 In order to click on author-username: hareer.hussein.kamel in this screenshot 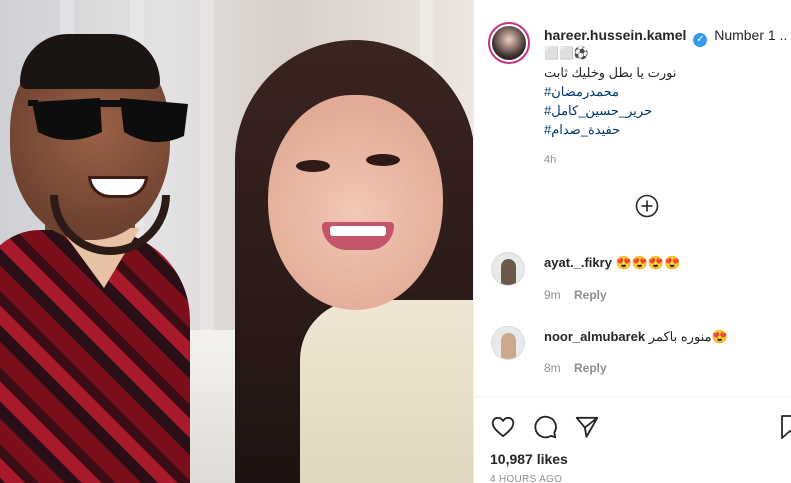, I will do `click(615, 35)`.